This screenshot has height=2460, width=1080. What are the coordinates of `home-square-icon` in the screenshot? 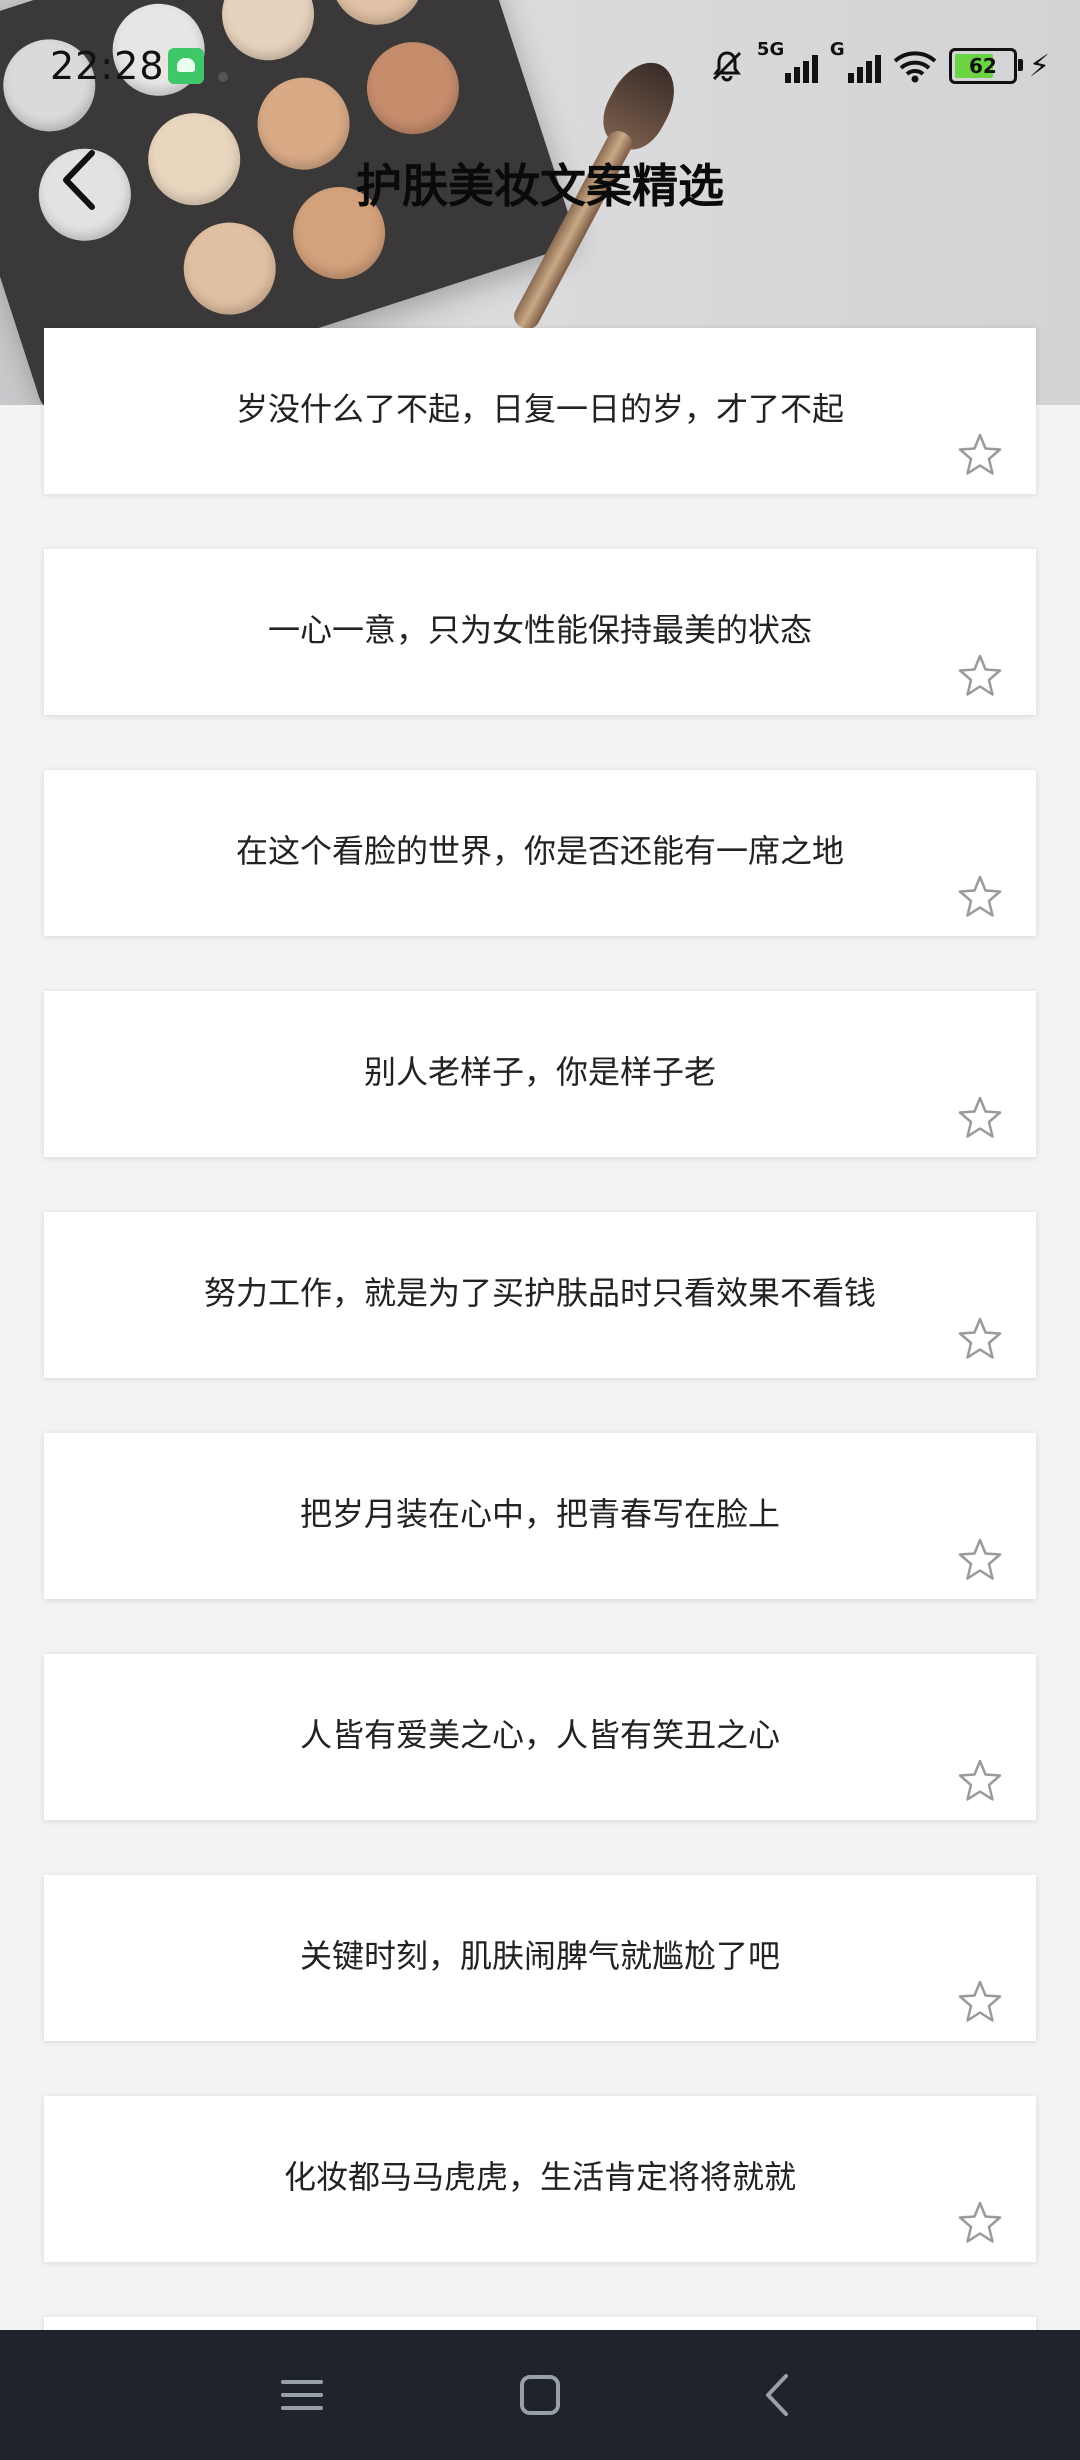 It's located at (540, 2395).